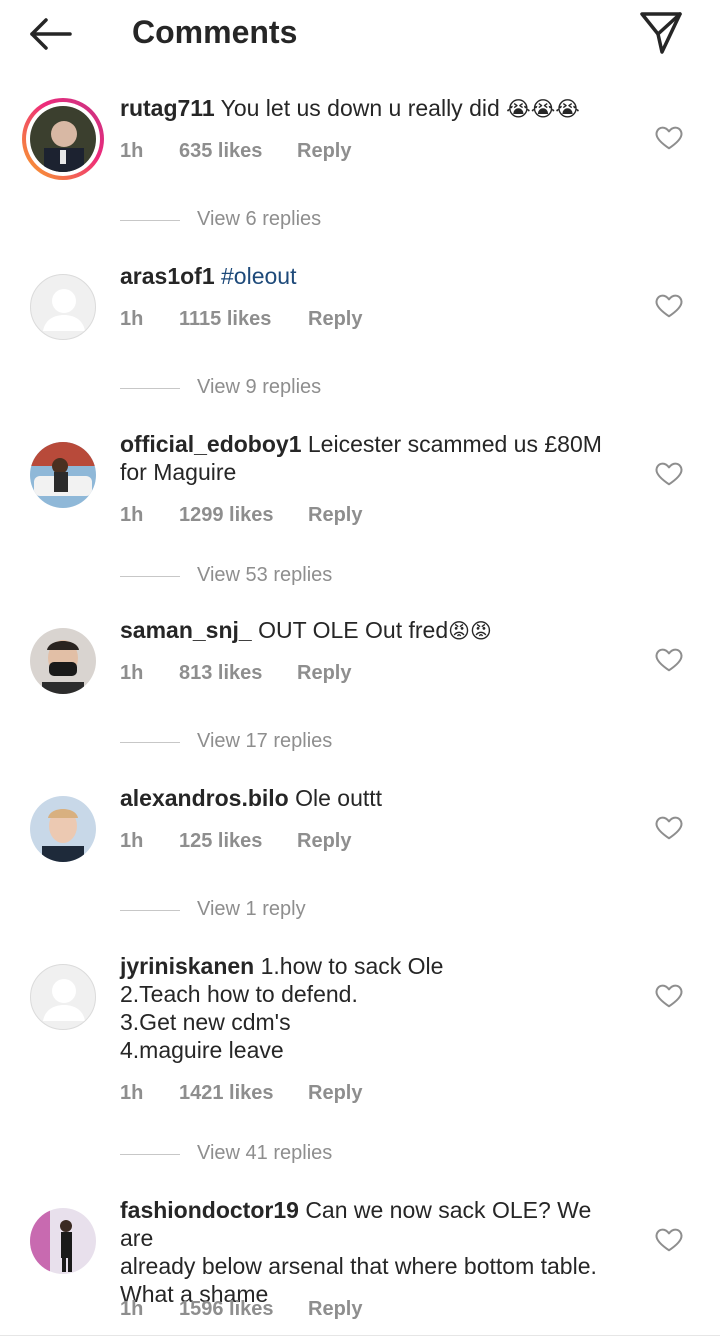 The height and width of the screenshot is (1342, 720). I want to click on paper-plane-icon, so click(661, 33).